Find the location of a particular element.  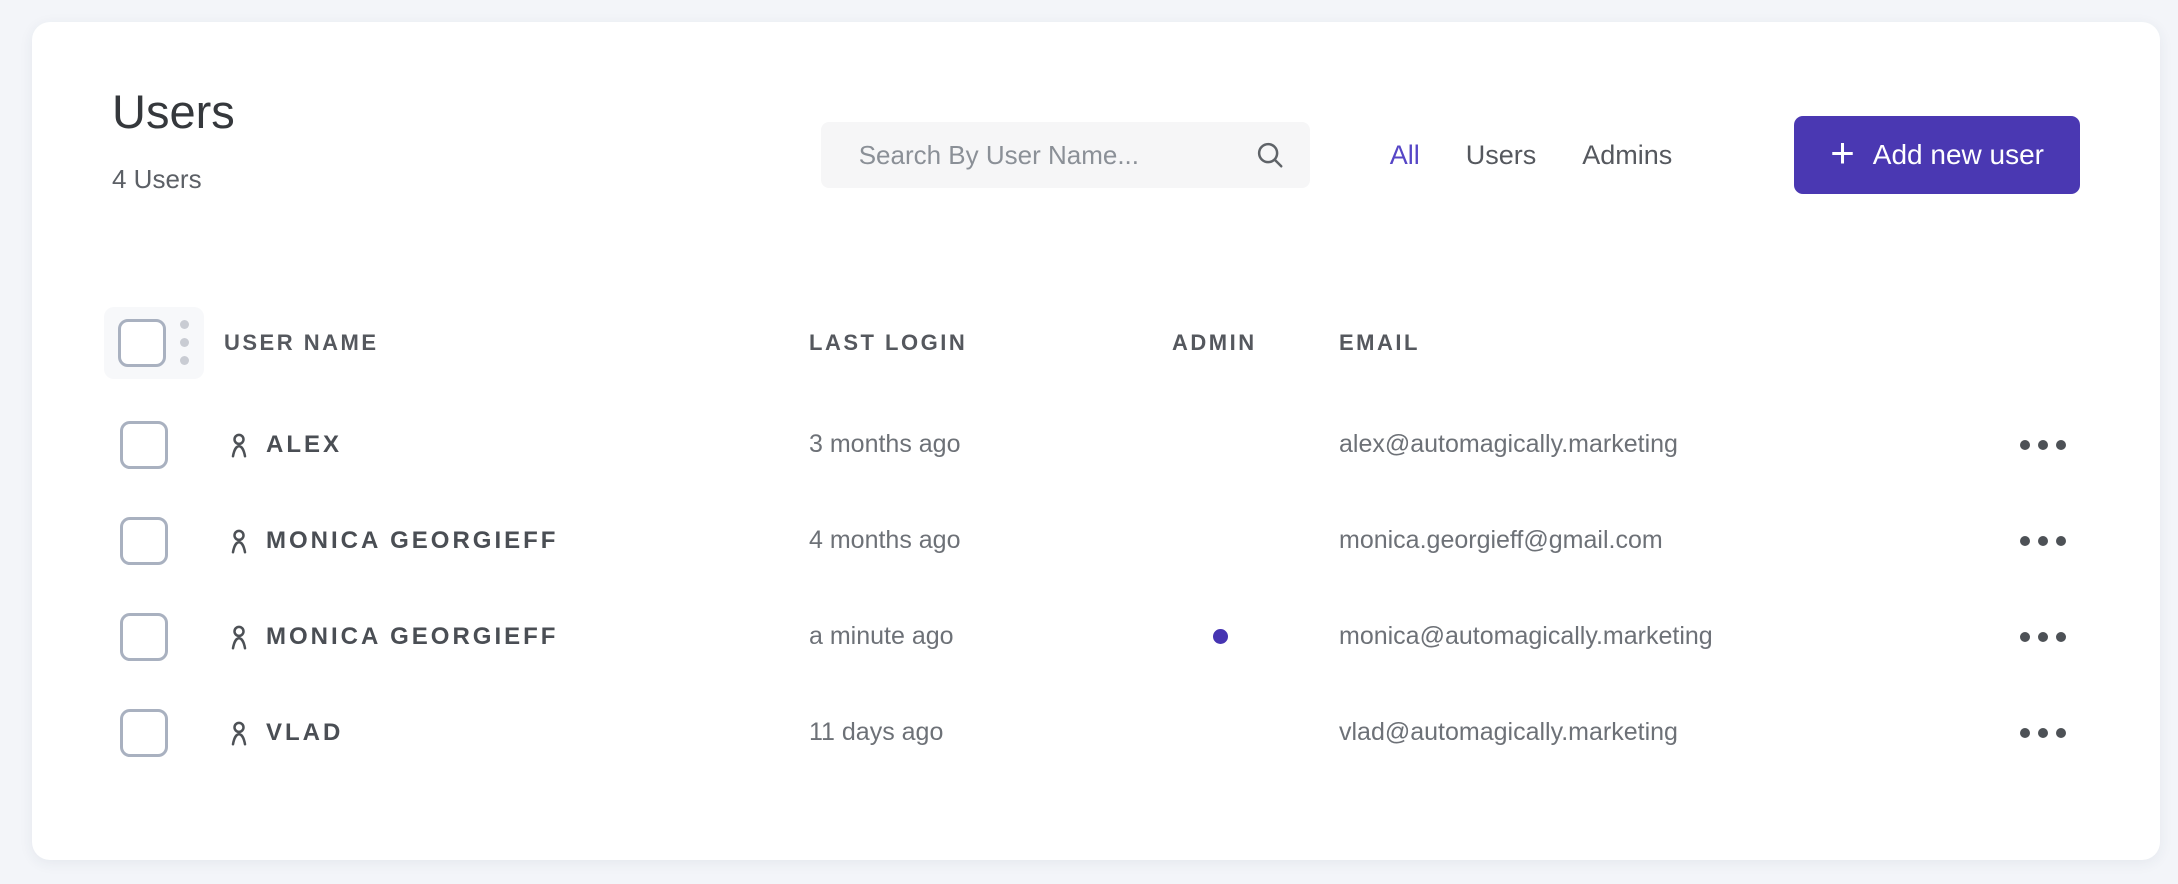

page-title: Users is located at coordinates (173, 111).